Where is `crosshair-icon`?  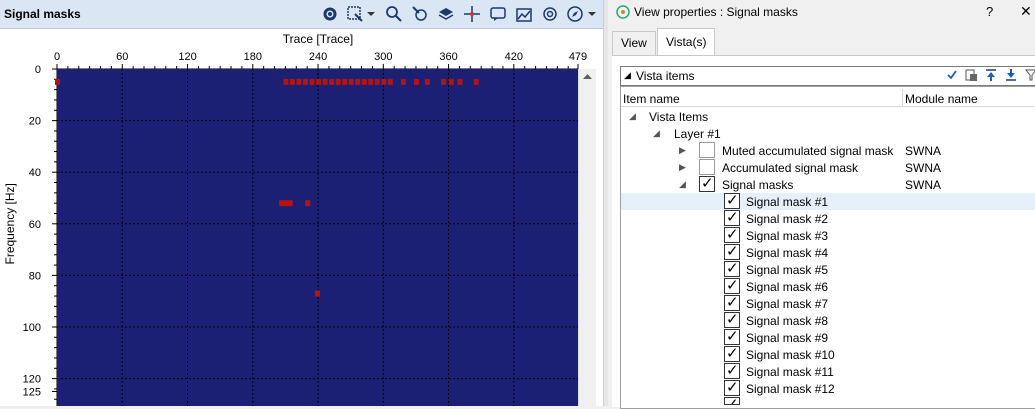
crosshair-icon is located at coordinates (472, 14).